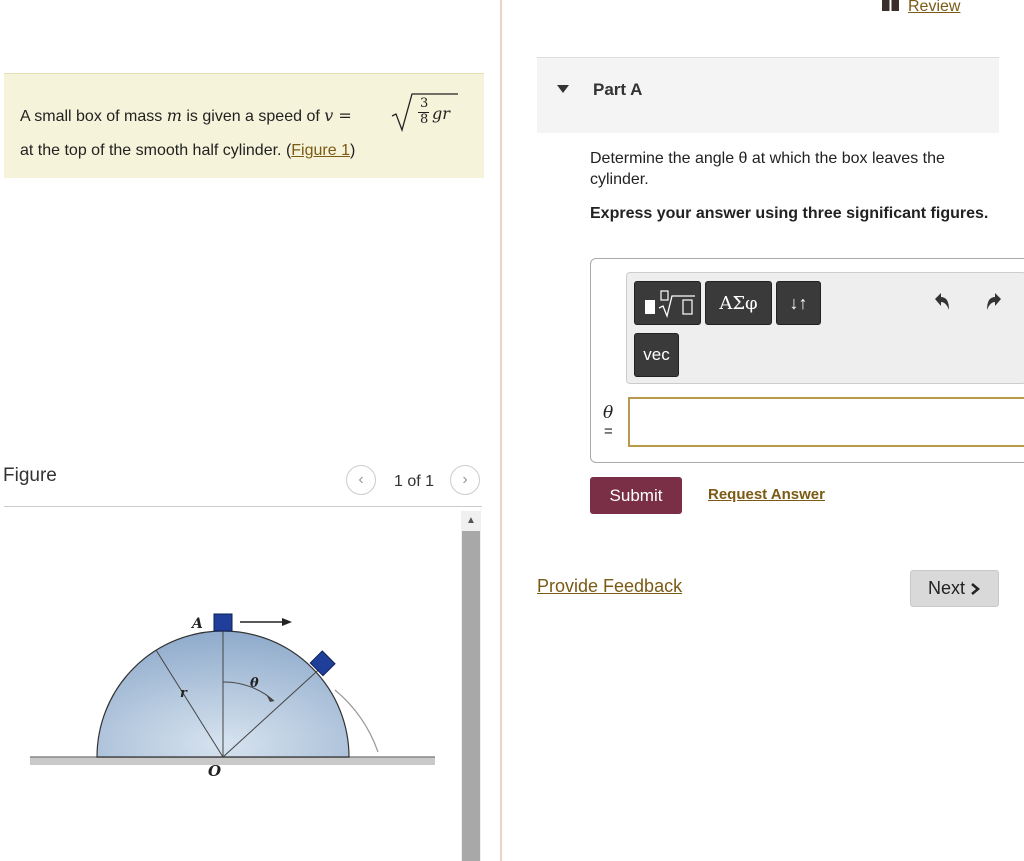 This screenshot has width=1024, height=861. What do you see at coordinates (471, 520) in the screenshot?
I see `scroll-up-icon: ▲` at bounding box center [471, 520].